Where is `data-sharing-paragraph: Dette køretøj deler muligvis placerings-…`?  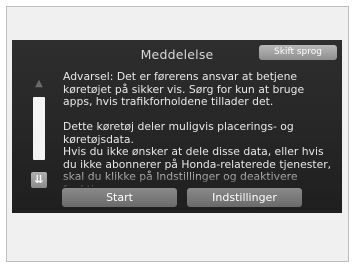 data-sharing-paragraph: Dette køretøj deler muligvis placerings-… is located at coordinates (178, 133).